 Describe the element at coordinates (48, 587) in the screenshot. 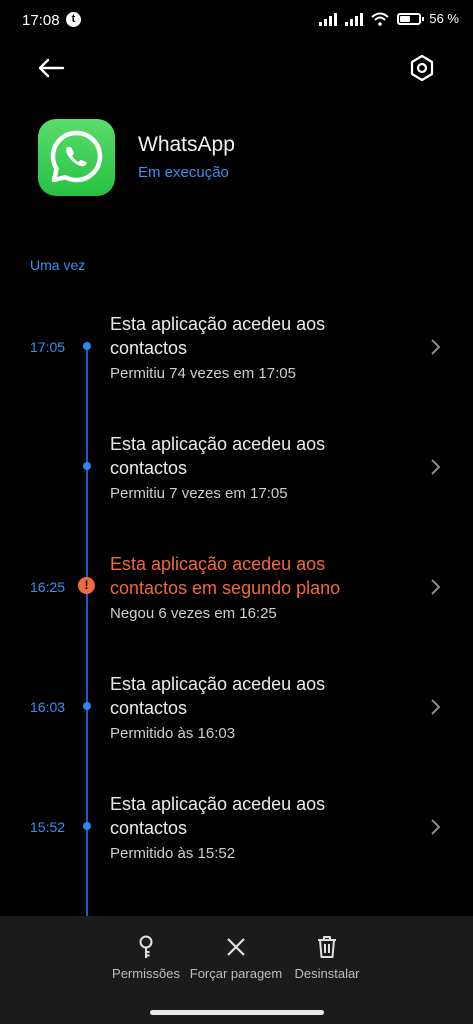

I see `entry-time: 16:25` at that location.